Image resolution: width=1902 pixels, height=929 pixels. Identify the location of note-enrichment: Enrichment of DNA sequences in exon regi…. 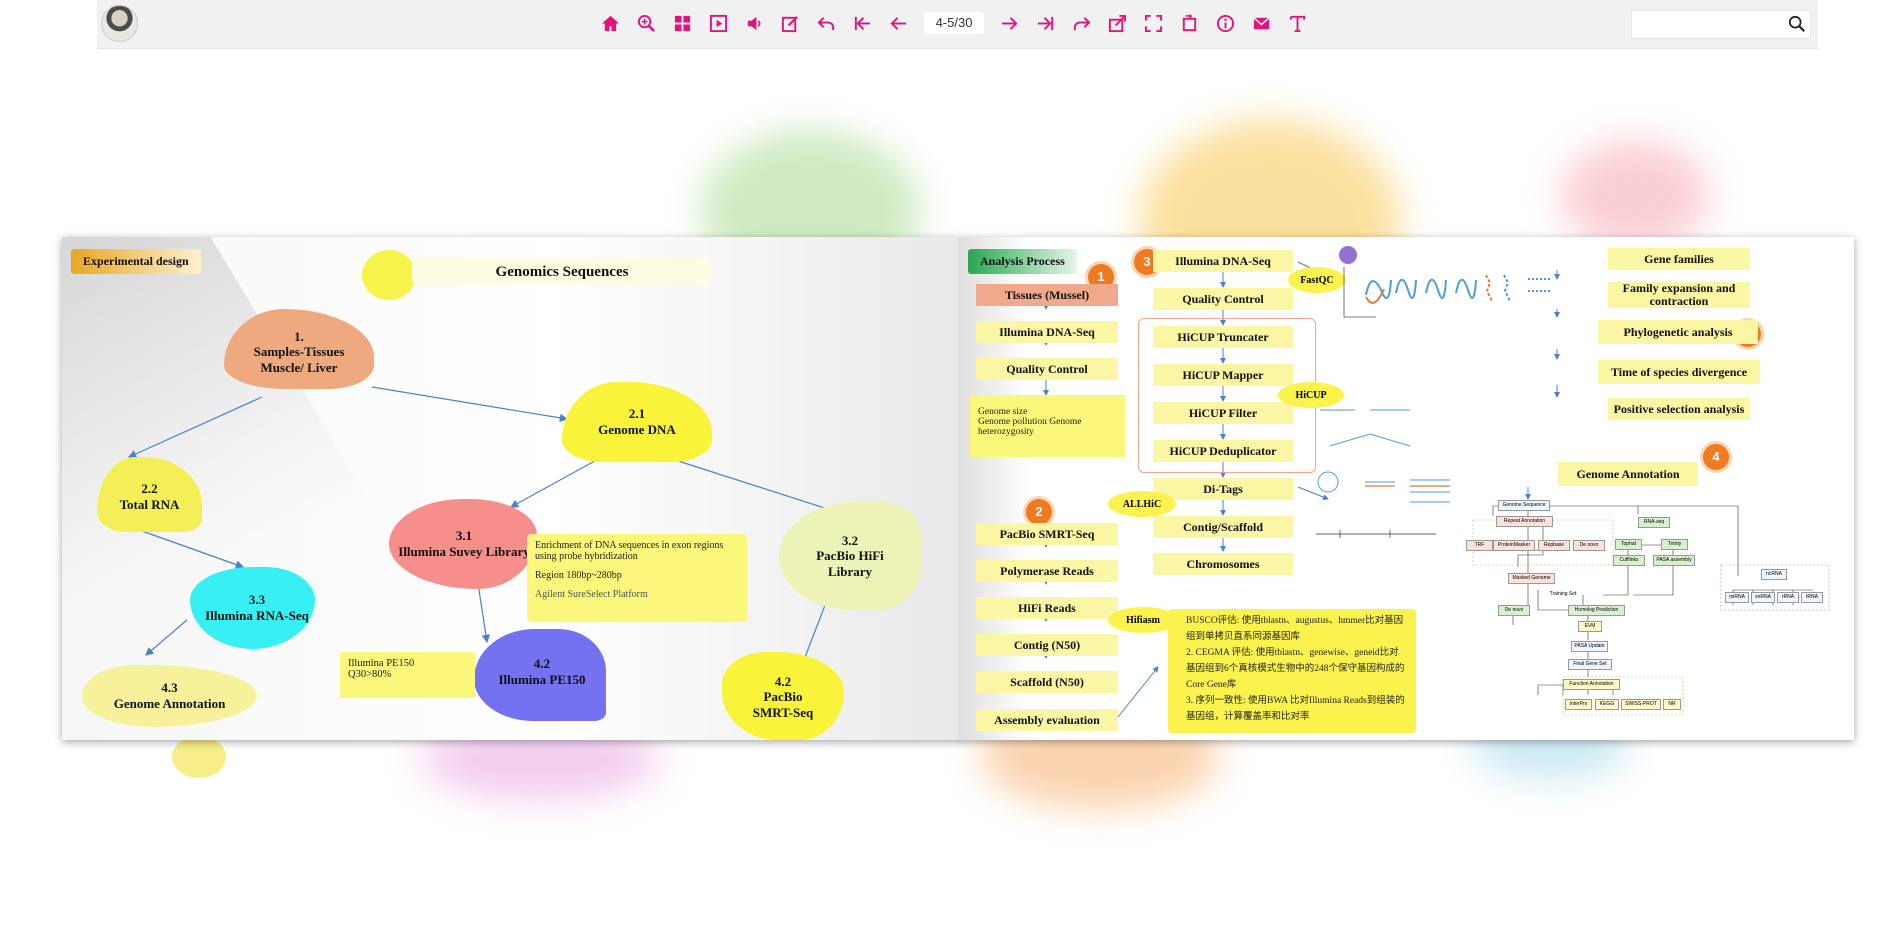
(637, 578).